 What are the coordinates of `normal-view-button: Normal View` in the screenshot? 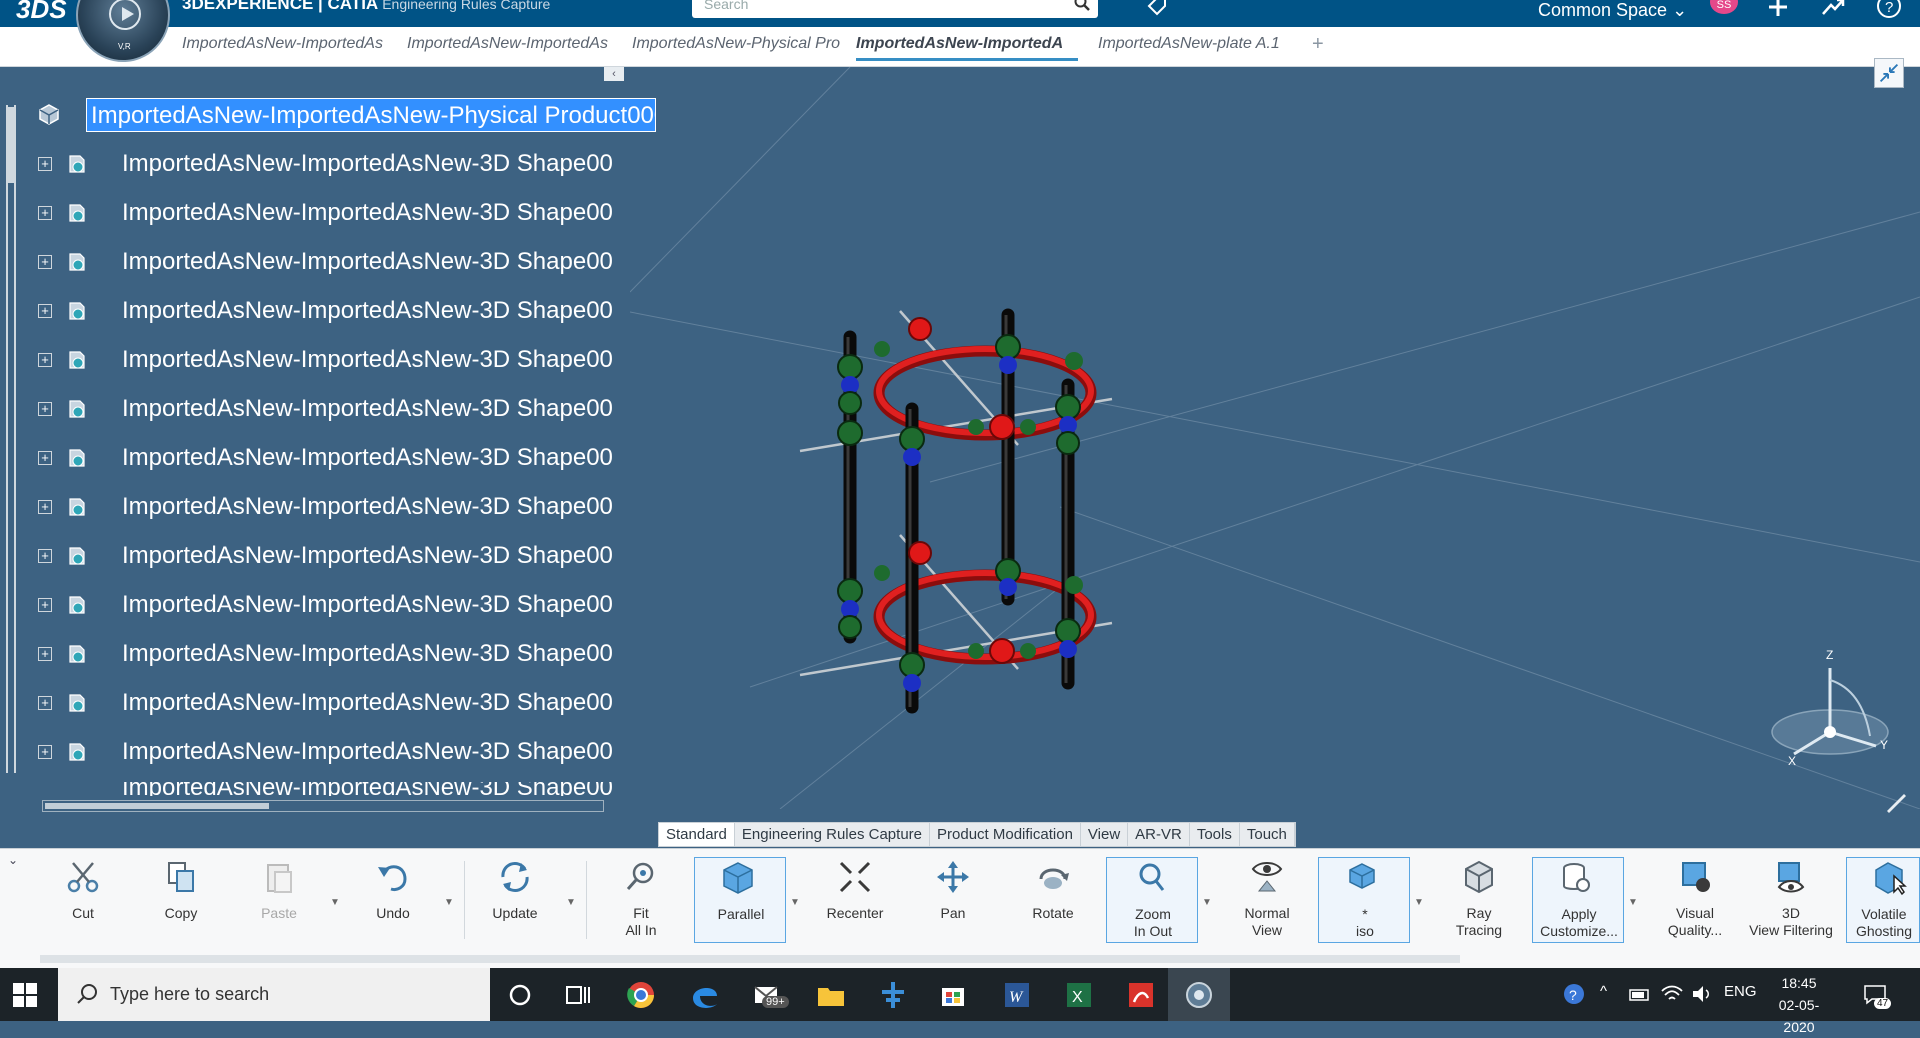 It's located at (1267, 900).